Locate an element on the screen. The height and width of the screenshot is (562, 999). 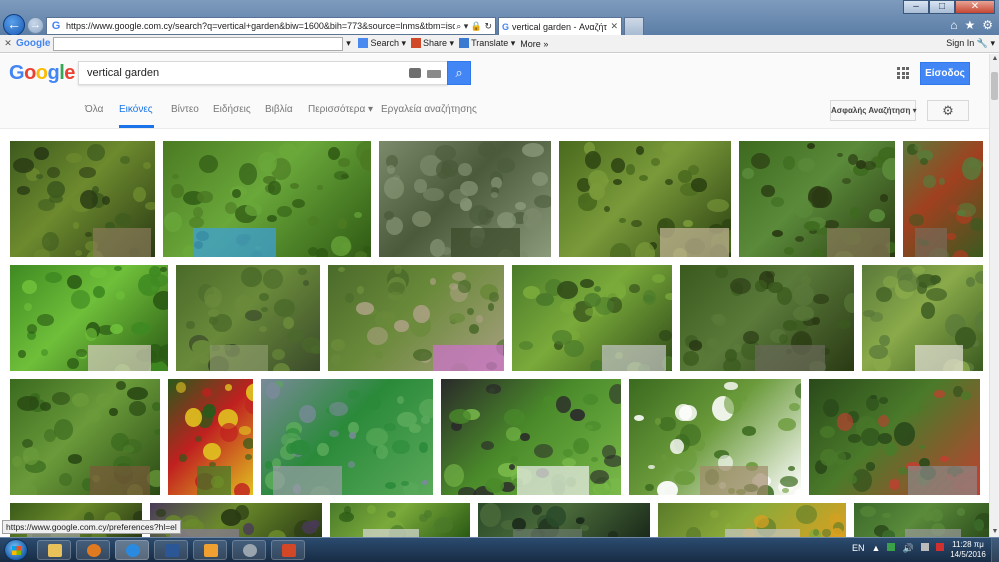
camera-icon is located at coordinates (415, 73).